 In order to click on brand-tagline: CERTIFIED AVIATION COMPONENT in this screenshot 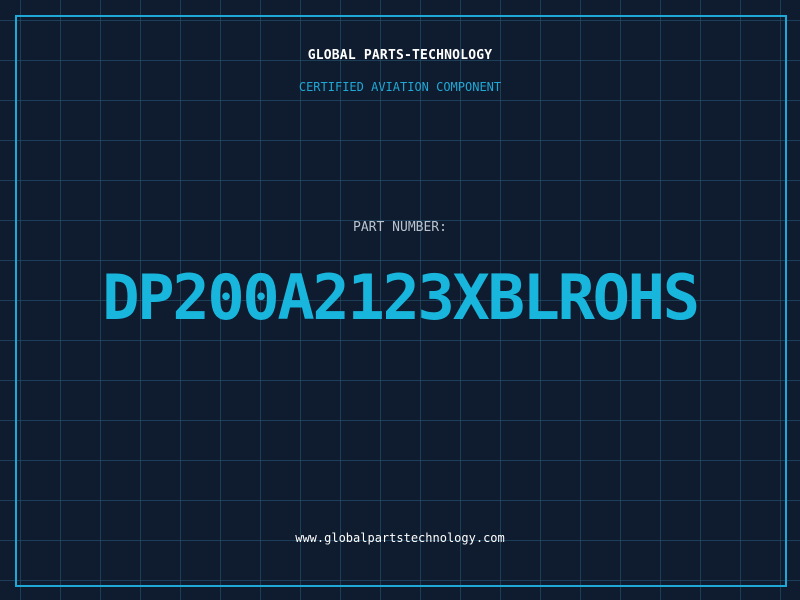, I will do `click(400, 87)`.